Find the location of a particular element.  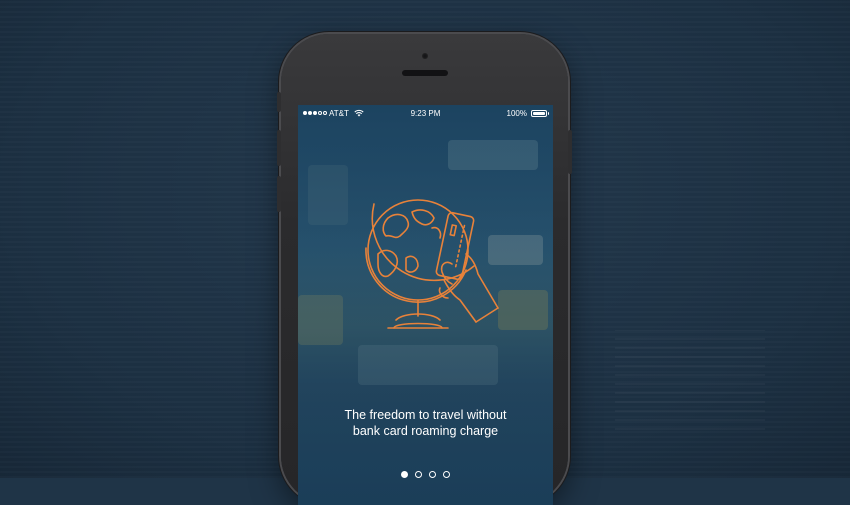

battery-icon is located at coordinates (540, 113).